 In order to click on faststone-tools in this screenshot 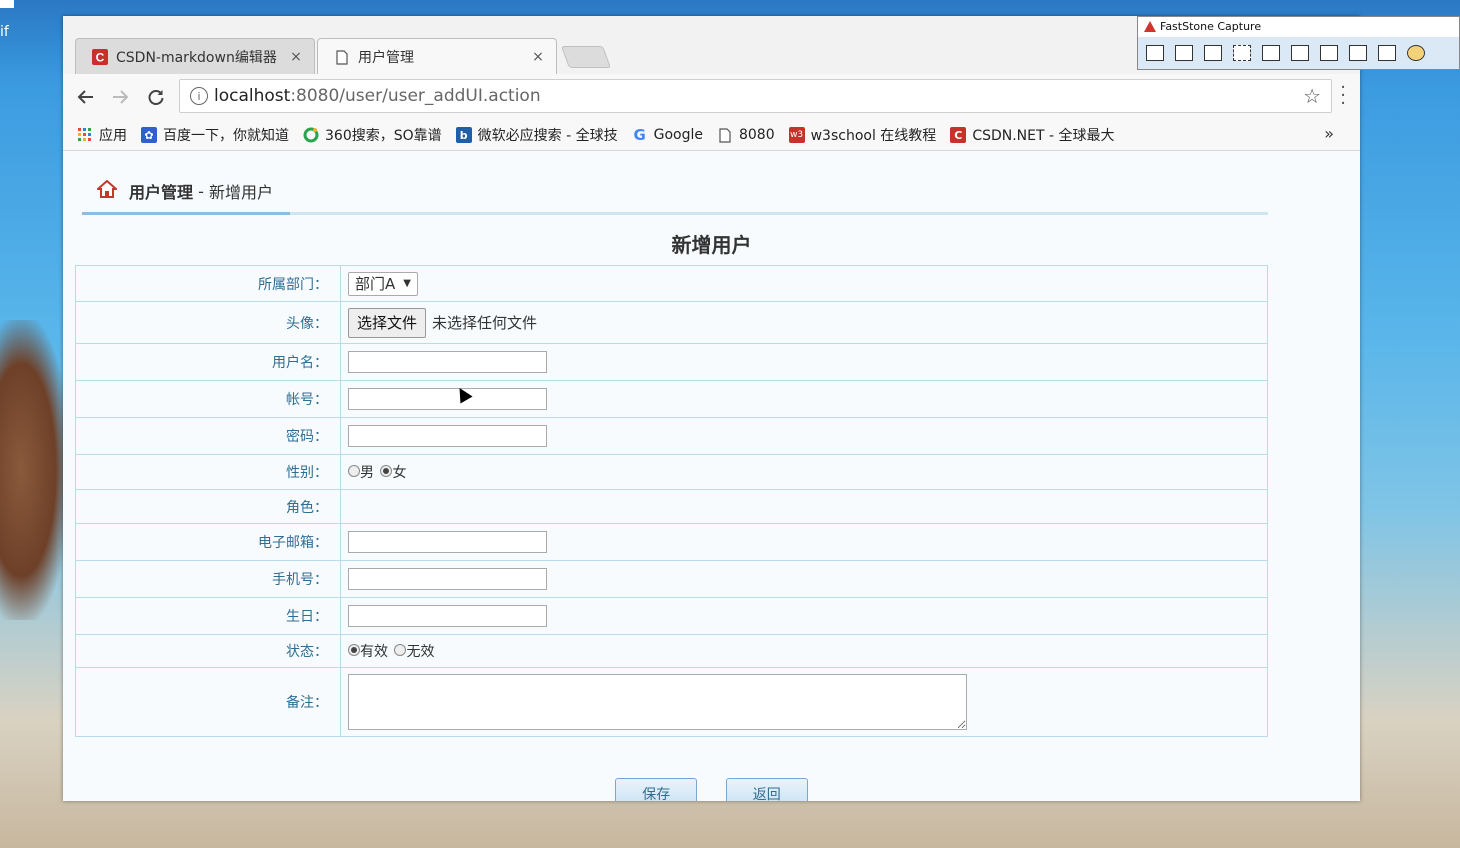, I will do `click(1298, 53)`.